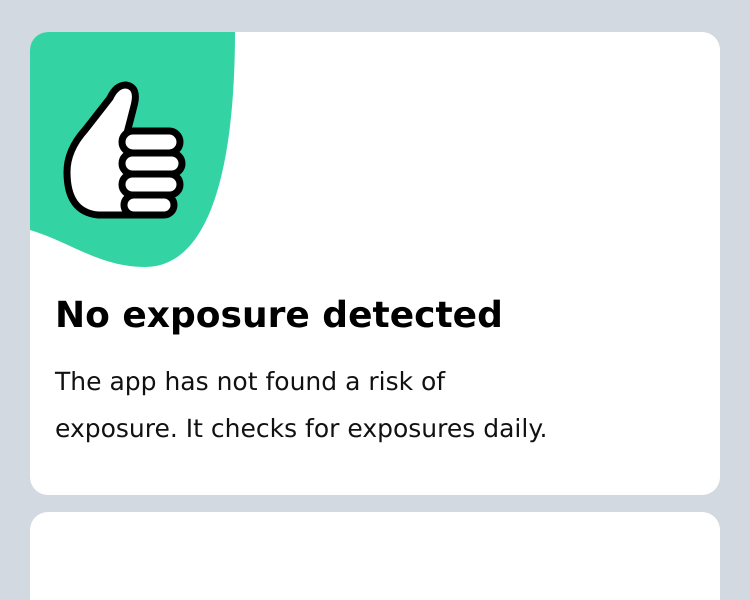 This screenshot has width=750, height=600. I want to click on status-title: No exposure detected, so click(279, 316).